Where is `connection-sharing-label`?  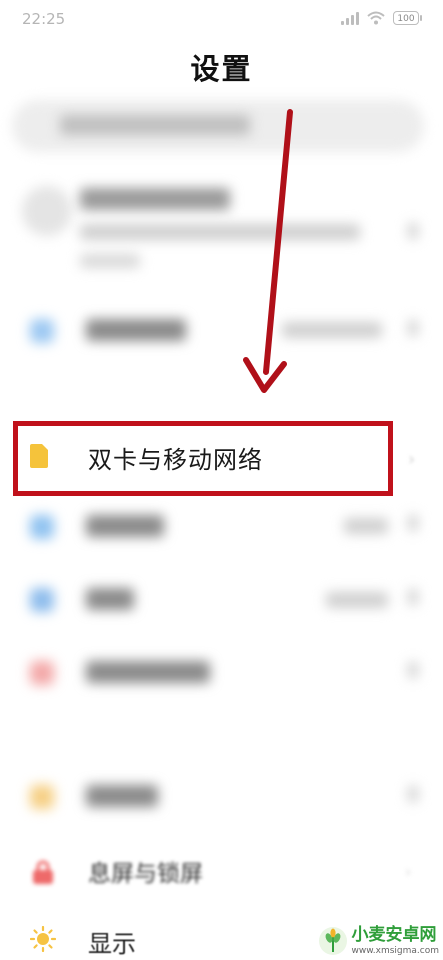 connection-sharing-label is located at coordinates (148, 672).